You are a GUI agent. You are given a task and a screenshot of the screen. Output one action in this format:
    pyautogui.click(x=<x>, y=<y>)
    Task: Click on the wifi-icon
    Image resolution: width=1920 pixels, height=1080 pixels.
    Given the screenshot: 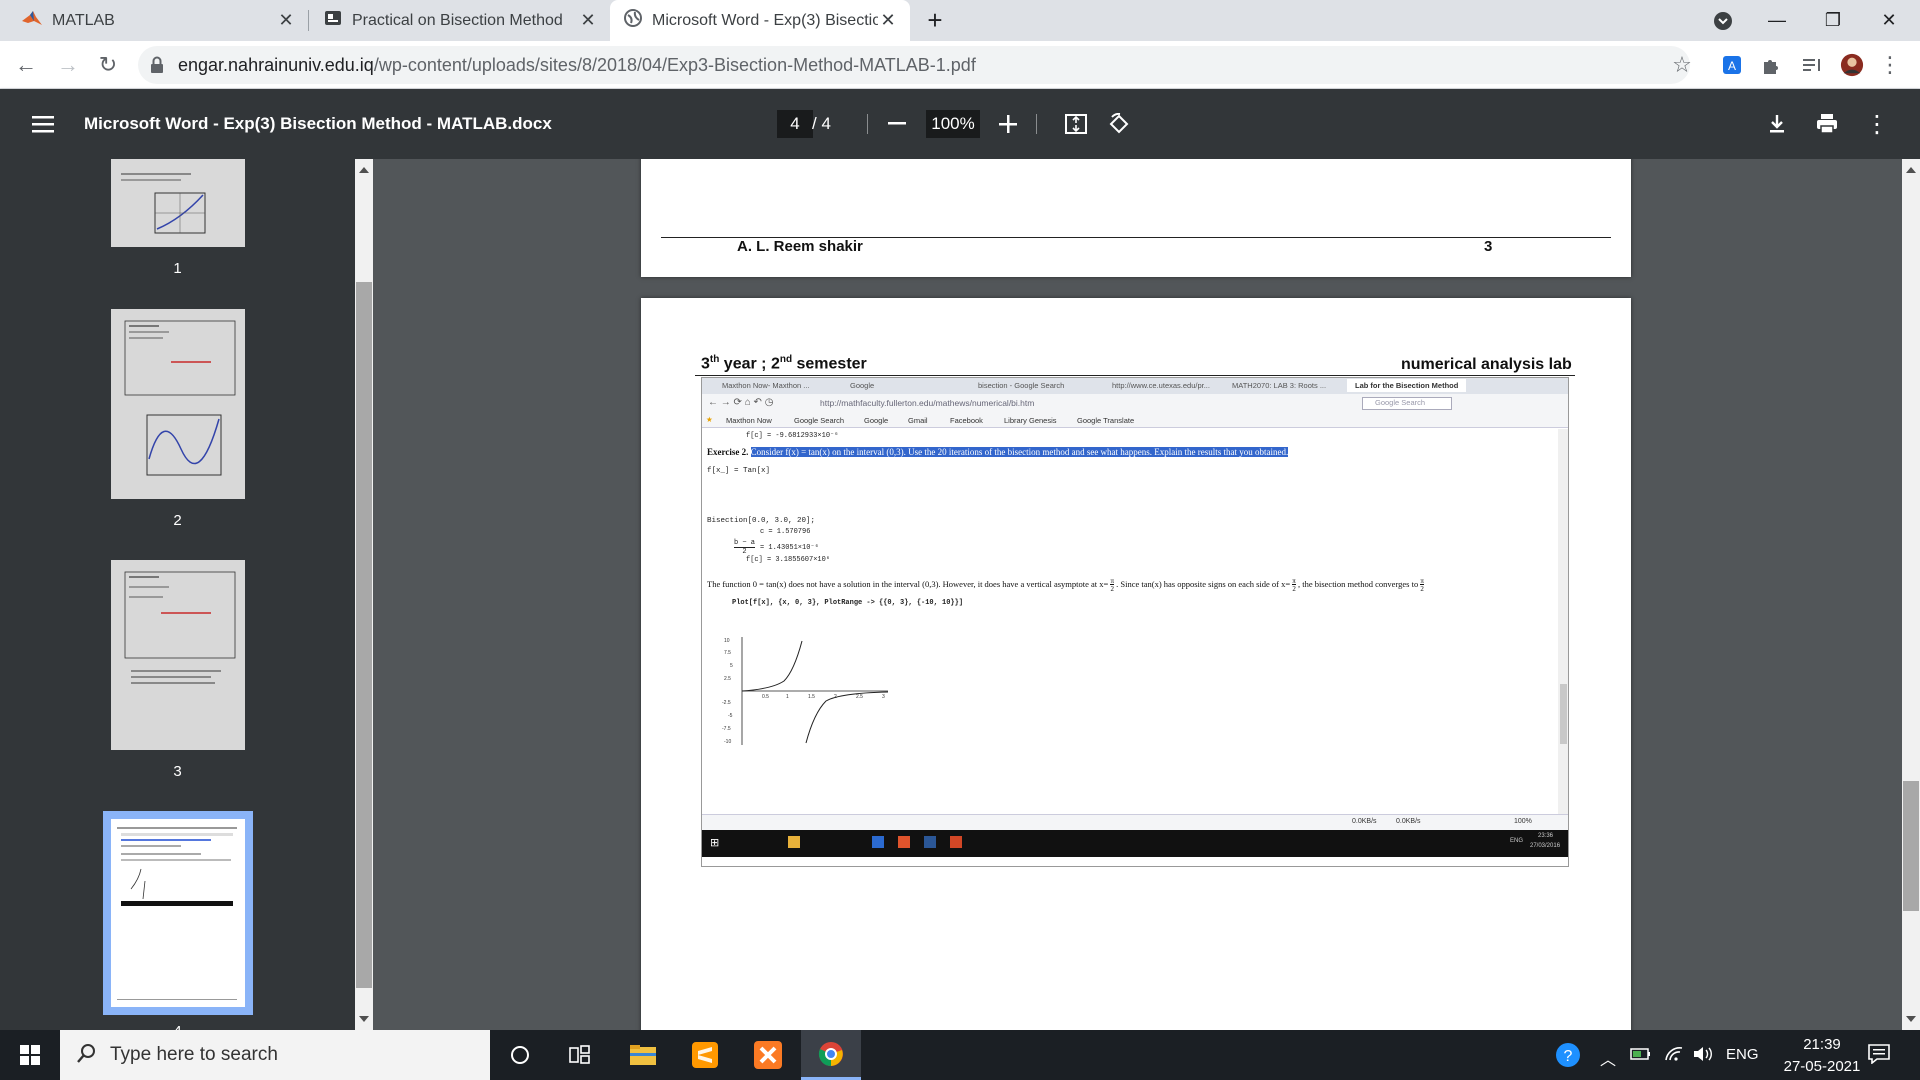 What is the action you would take?
    pyautogui.click(x=1674, y=1056)
    